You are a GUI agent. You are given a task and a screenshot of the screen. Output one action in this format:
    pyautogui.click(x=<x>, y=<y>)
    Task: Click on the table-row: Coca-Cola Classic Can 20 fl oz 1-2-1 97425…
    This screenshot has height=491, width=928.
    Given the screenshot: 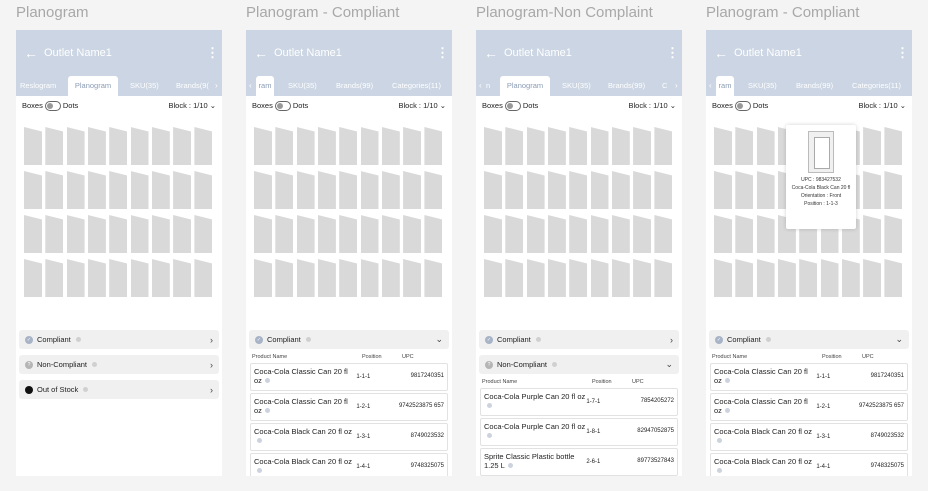 What is the action you would take?
    pyautogui.click(x=349, y=407)
    